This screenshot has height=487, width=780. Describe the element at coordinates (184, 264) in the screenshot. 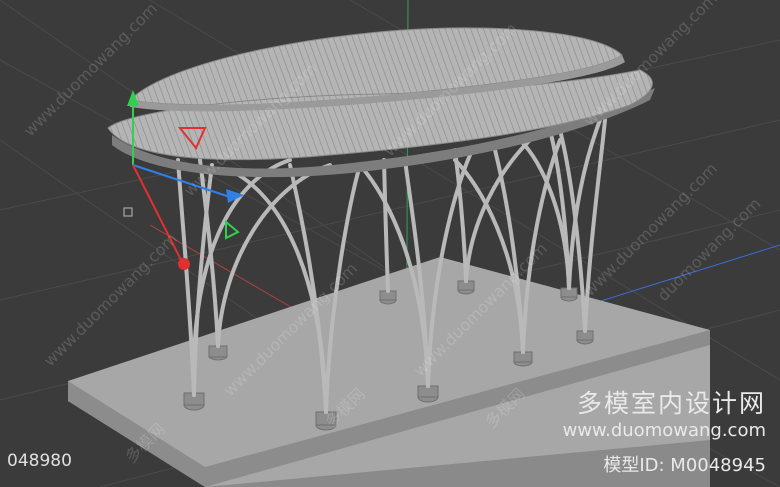

I see `gizmo-x-handle` at that location.